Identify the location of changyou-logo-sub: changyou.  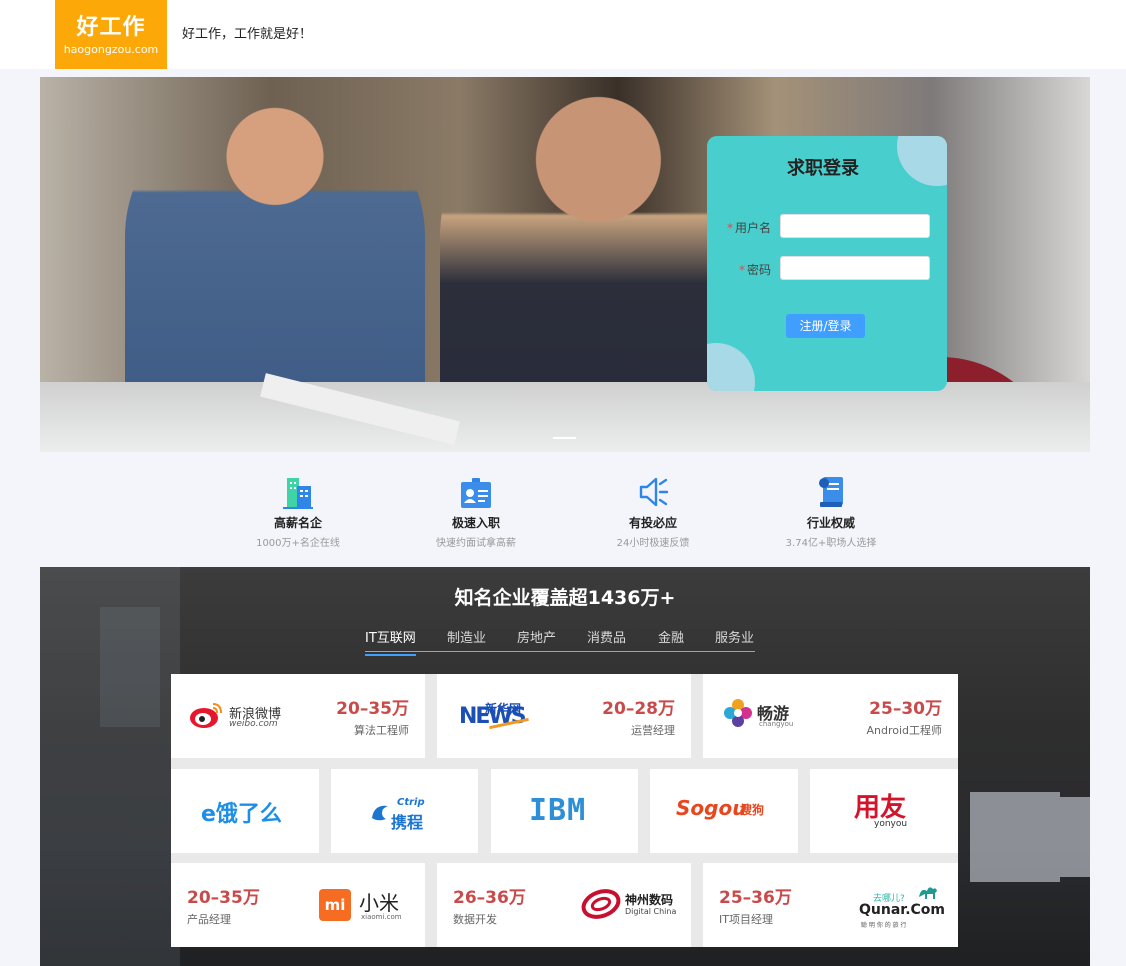
(776, 724).